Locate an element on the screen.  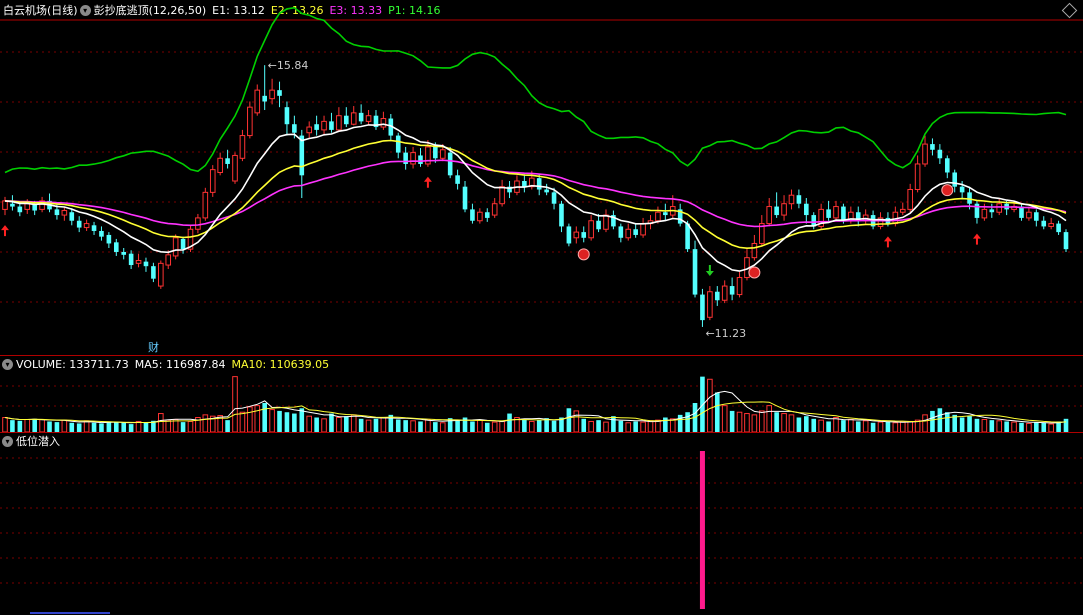
ma10-line is located at coordinates (535, 412).